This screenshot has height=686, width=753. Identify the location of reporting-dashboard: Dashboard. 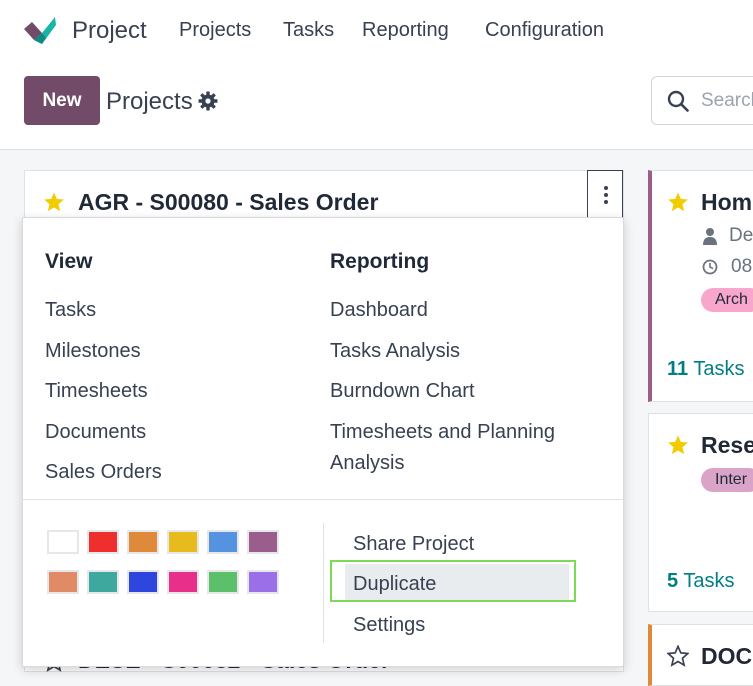
(379, 310).